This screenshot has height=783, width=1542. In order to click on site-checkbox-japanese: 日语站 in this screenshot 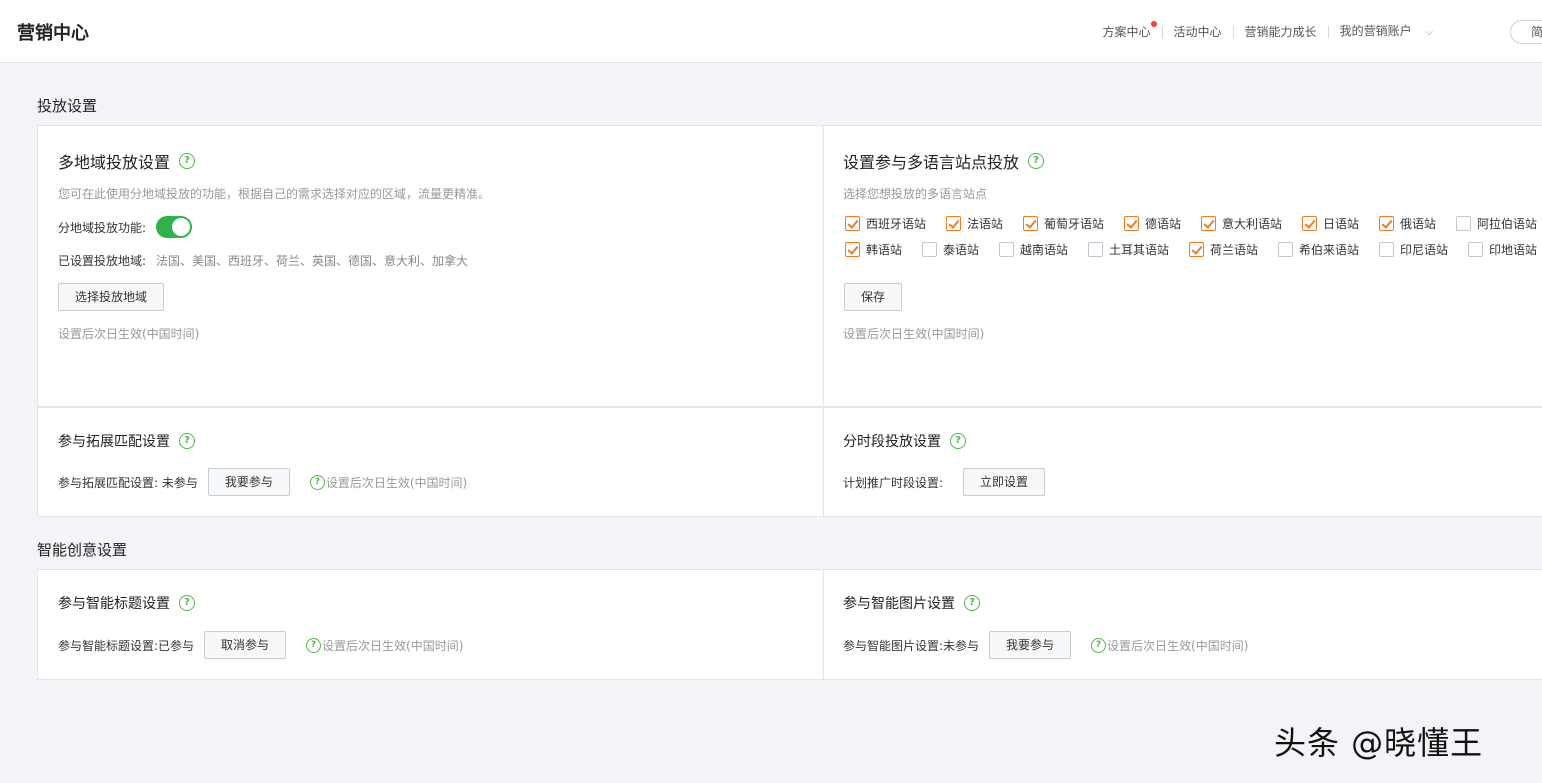, I will do `click(1330, 223)`.